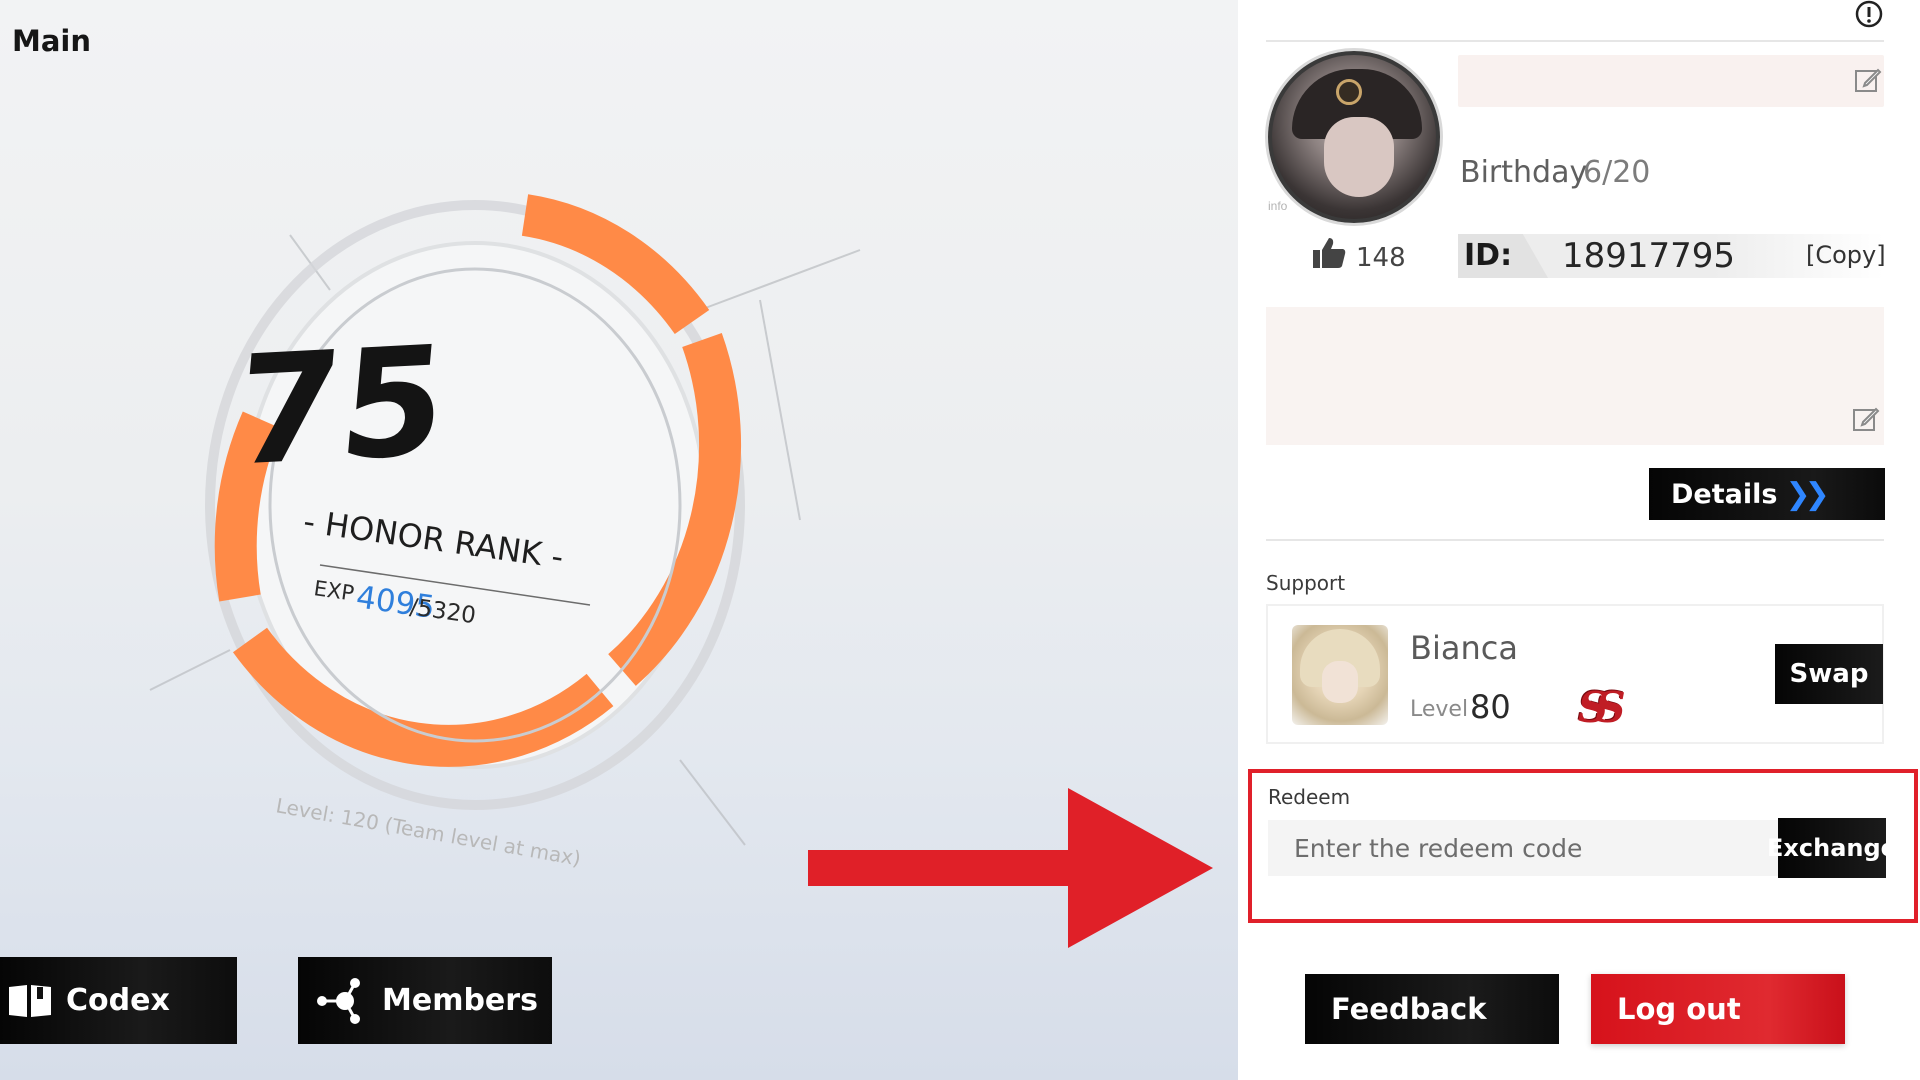 This screenshot has height=1080, width=1920. What do you see at coordinates (1464, 648) in the screenshot?
I see `support-character-name: Bianca` at bounding box center [1464, 648].